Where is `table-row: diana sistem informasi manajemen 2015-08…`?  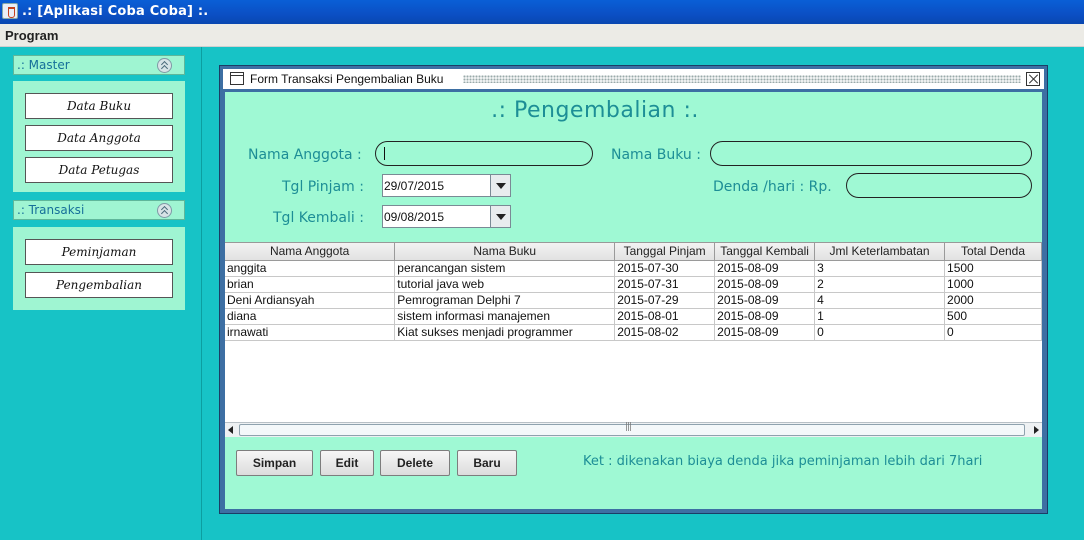
table-row: diana sistem informasi manajemen 2015-08… is located at coordinates (633, 316).